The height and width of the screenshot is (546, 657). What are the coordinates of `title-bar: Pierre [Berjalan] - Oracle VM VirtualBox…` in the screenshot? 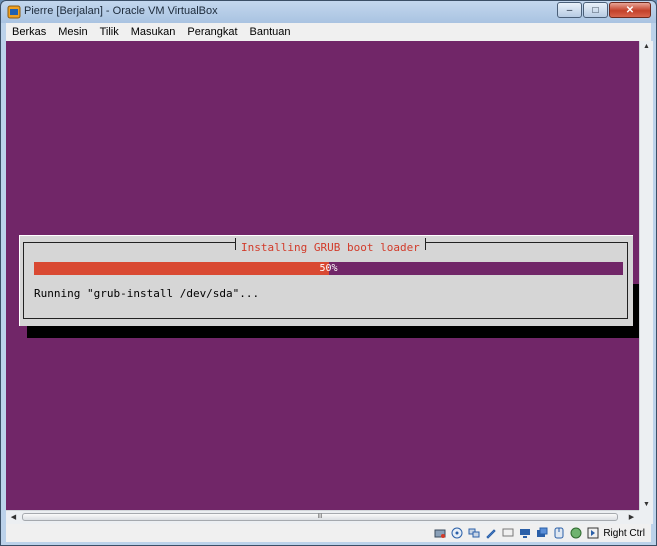 It's located at (328, 12).